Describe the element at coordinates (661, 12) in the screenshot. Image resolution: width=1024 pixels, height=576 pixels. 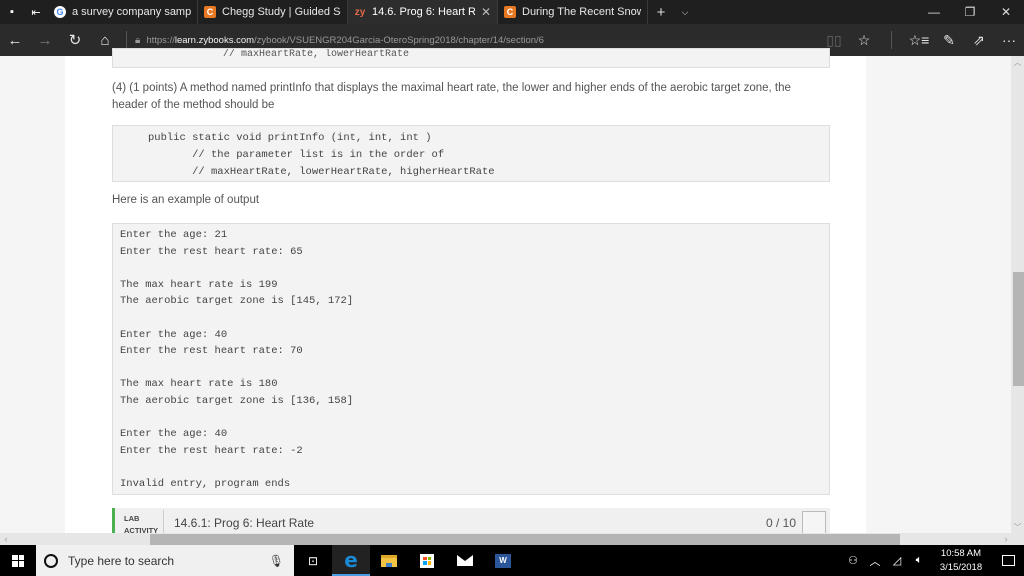
I see `new-tab-button: +` at that location.